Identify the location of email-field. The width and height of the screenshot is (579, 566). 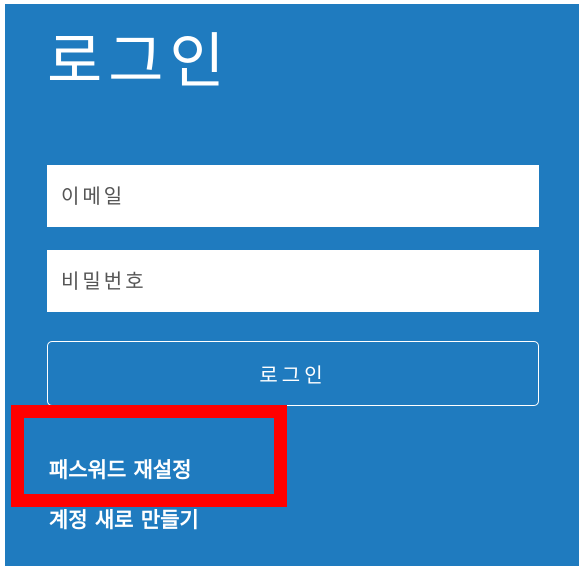
(293, 196).